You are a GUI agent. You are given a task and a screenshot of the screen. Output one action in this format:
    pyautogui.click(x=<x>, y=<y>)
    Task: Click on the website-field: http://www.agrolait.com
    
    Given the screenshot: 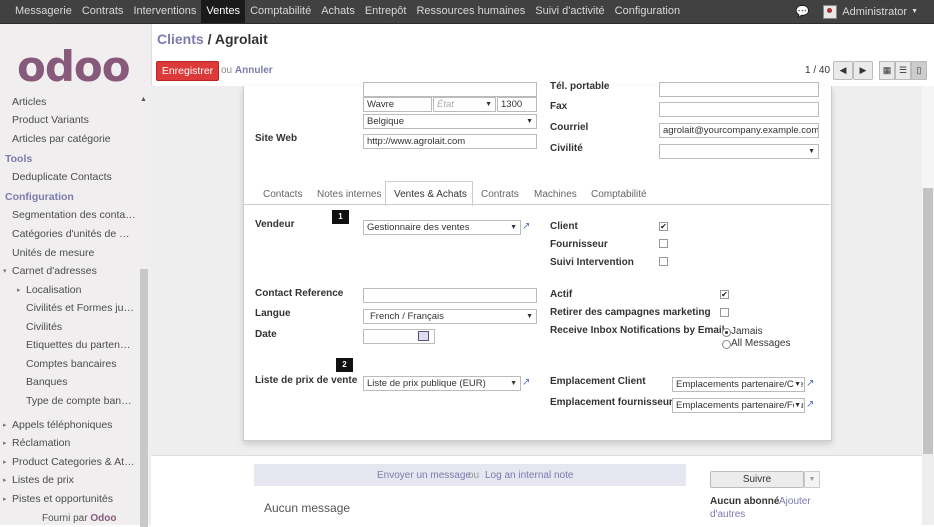 What is the action you would take?
    pyautogui.click(x=450, y=141)
    